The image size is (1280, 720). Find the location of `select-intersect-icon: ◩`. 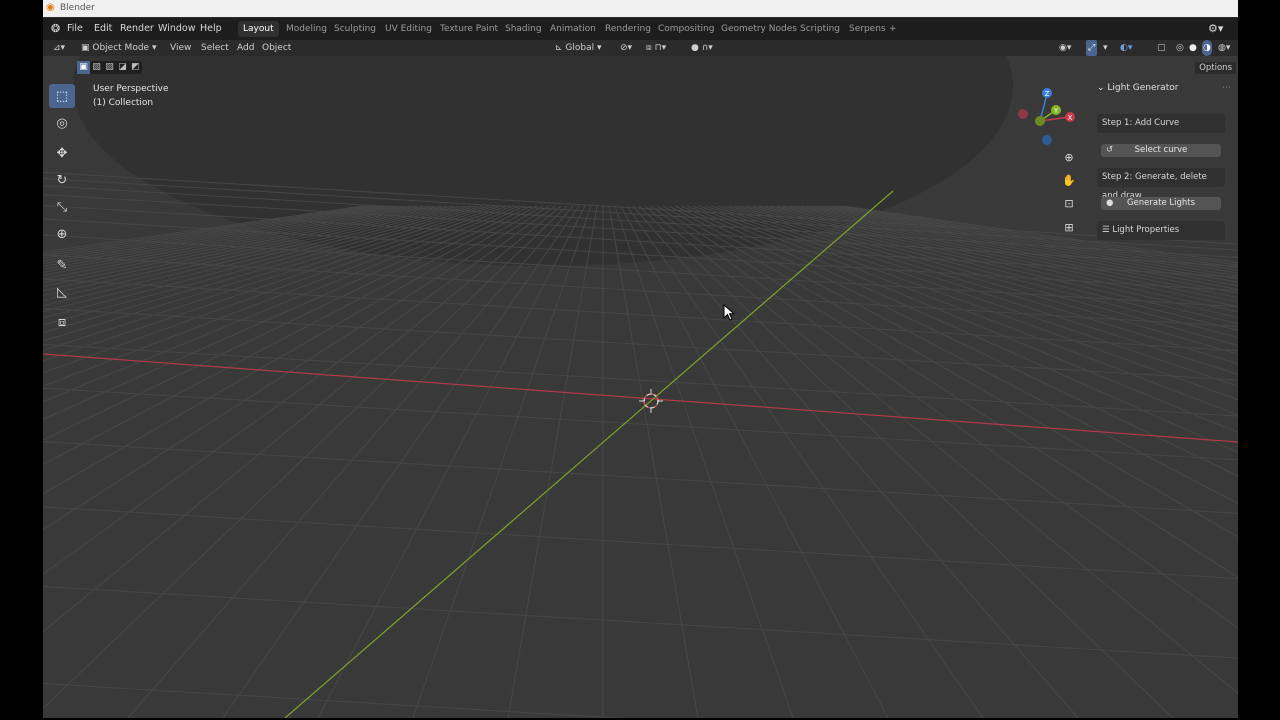

select-intersect-icon: ◩ is located at coordinates (135, 67).